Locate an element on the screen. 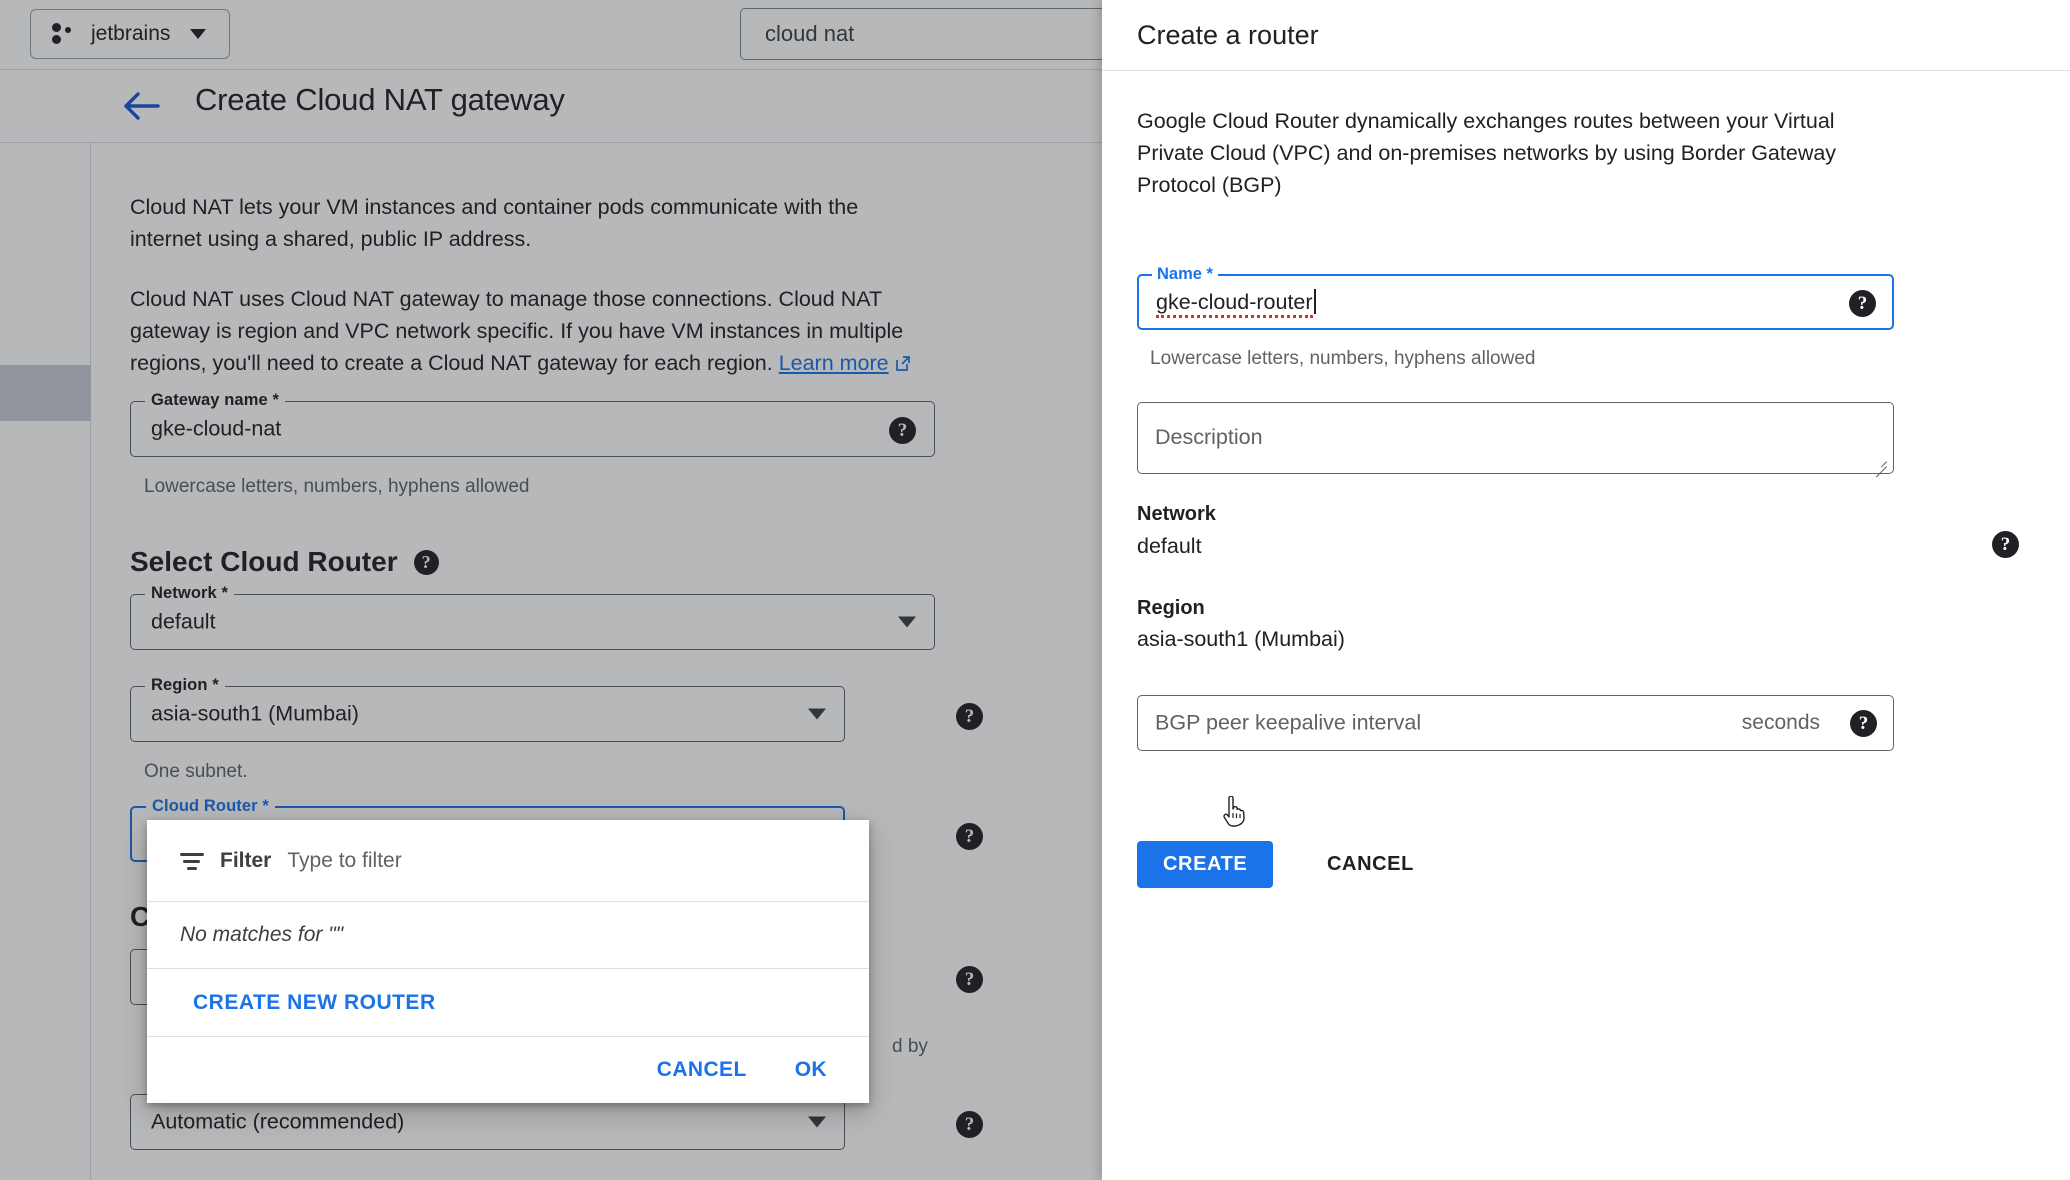 The height and width of the screenshot is (1180, 2070). project-name-label: jetbrains is located at coordinates (131, 33).